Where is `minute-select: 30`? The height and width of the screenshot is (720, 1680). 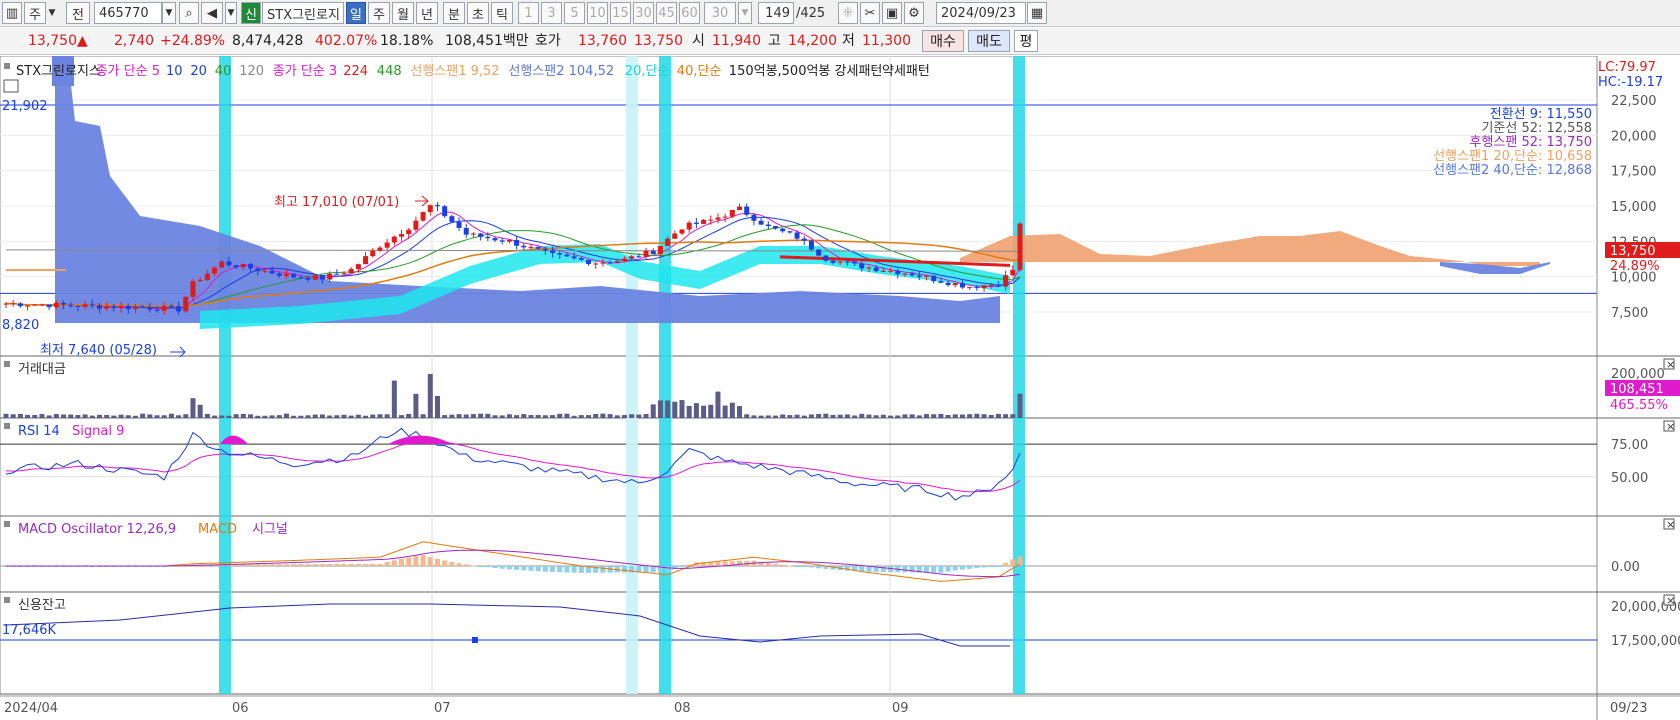
minute-select: 30 is located at coordinates (720, 13).